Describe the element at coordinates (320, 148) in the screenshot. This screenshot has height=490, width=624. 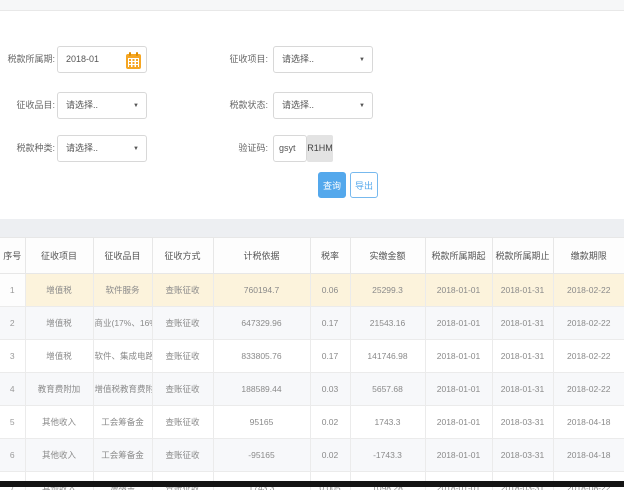
I see `captcha-code: R1HM` at that location.